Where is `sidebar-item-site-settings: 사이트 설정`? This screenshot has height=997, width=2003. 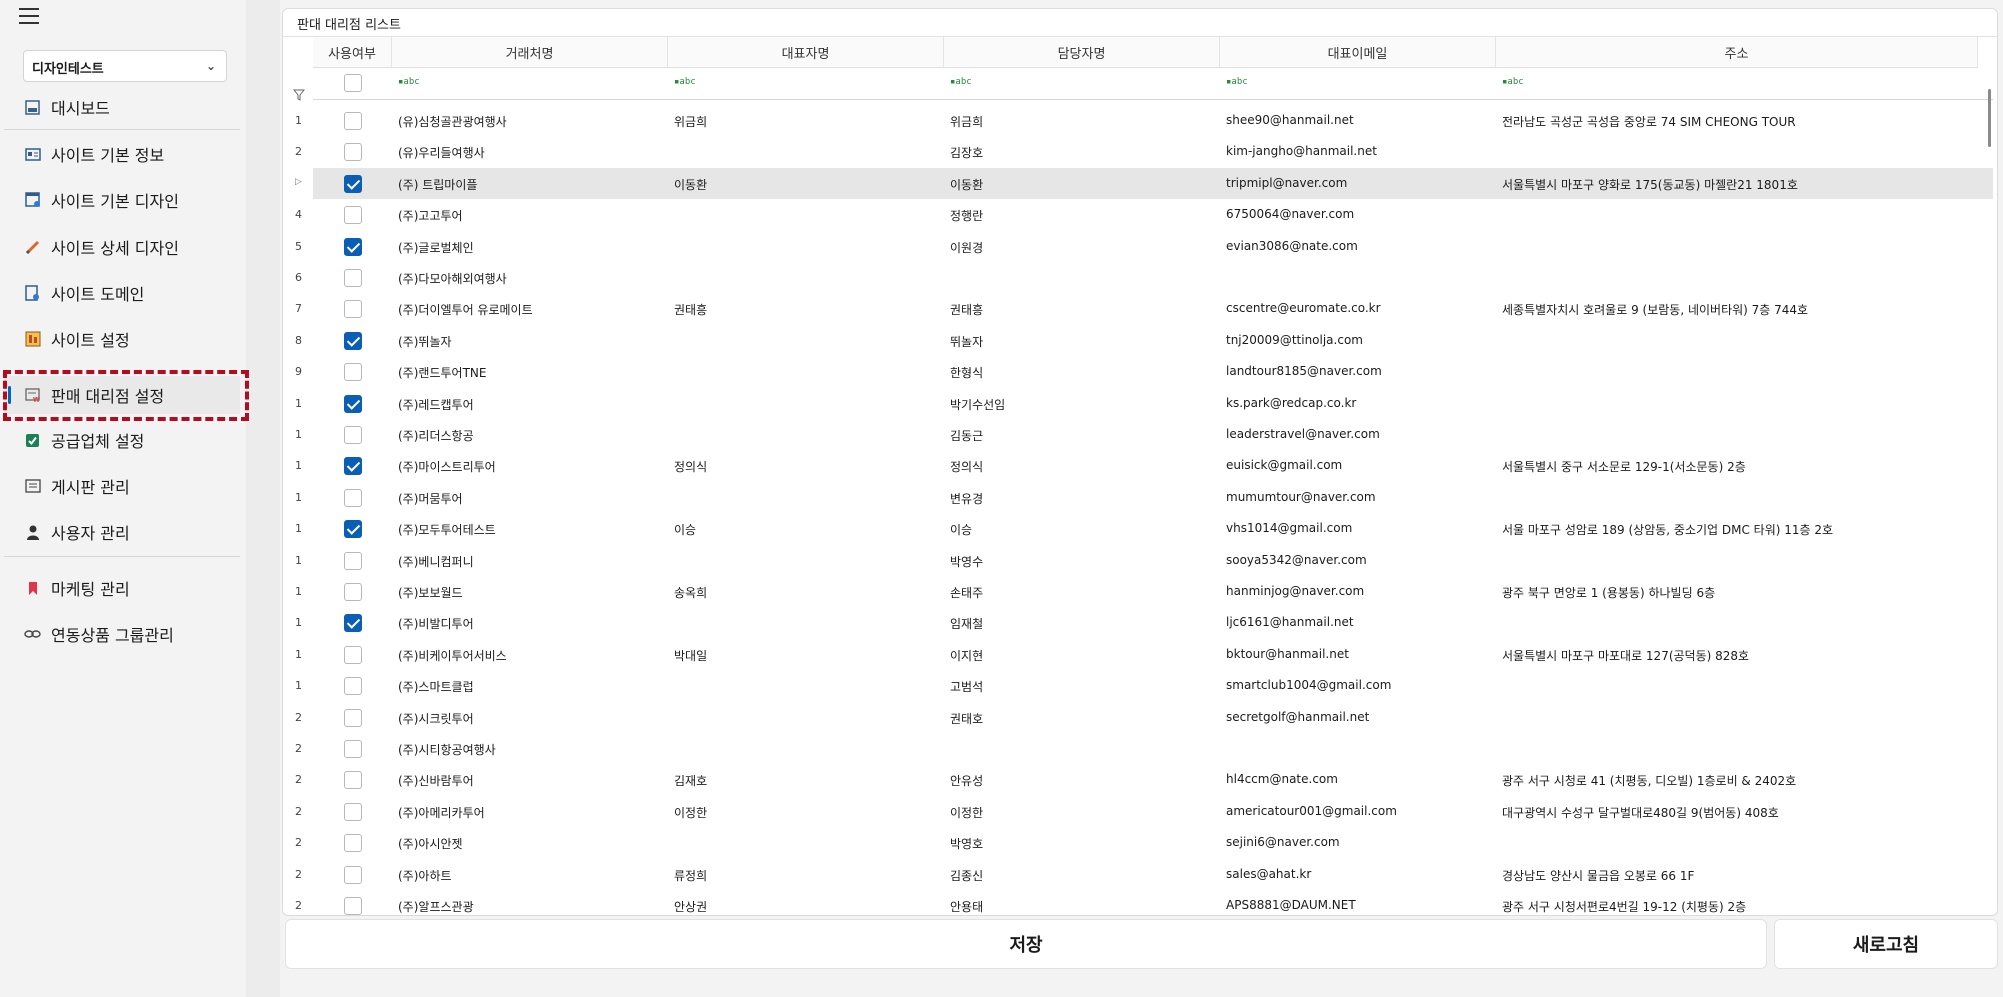 sidebar-item-site-settings: 사이트 설정 is located at coordinates (122, 339).